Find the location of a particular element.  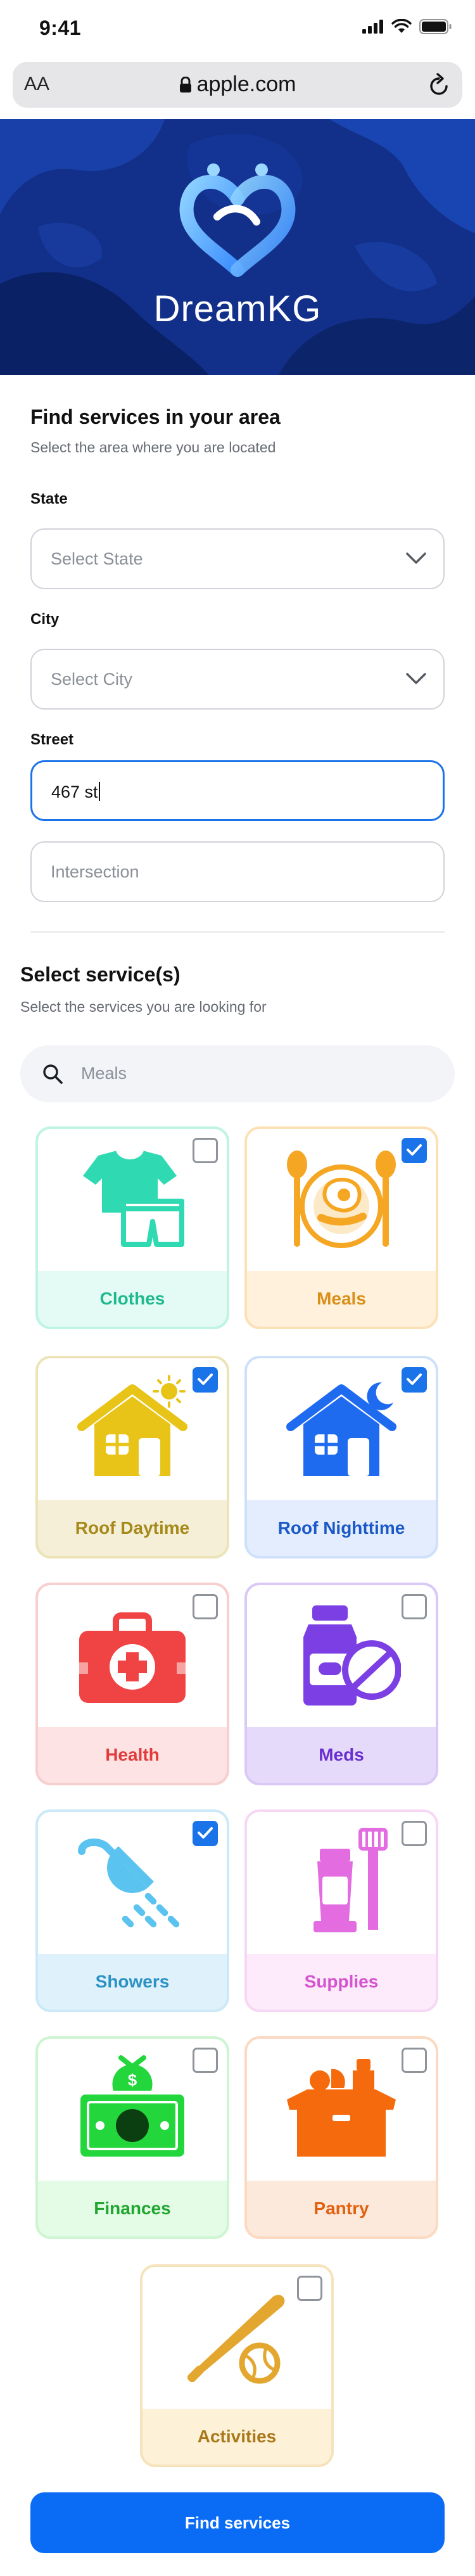

house-sun-icon is located at coordinates (132, 1425).